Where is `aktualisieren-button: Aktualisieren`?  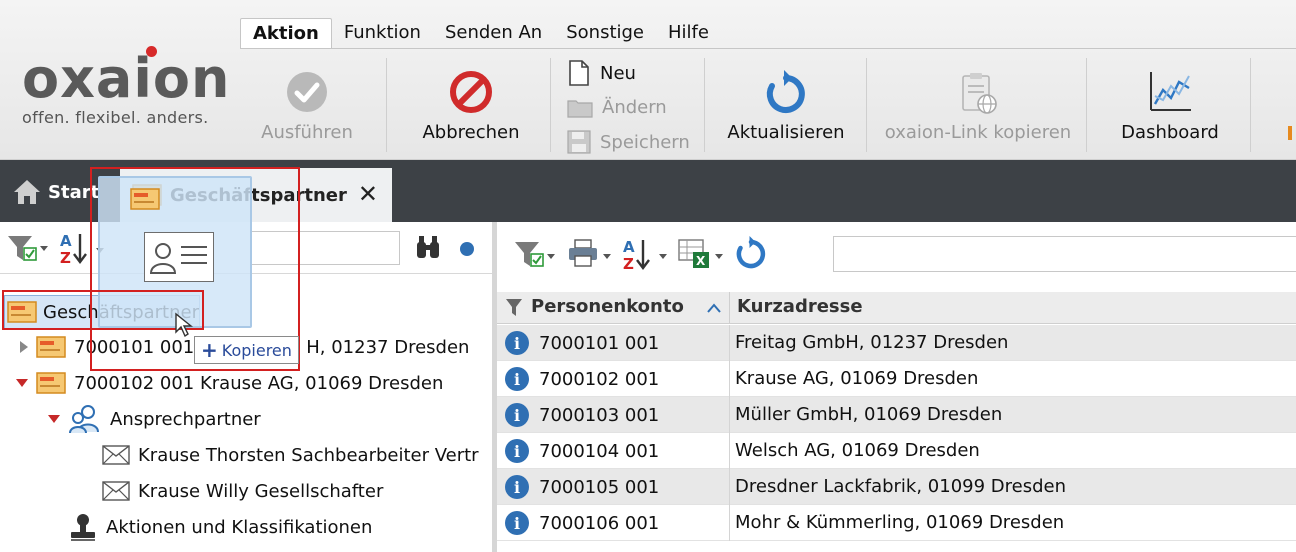
aktualisieren-button: Aktualisieren is located at coordinates (786, 106).